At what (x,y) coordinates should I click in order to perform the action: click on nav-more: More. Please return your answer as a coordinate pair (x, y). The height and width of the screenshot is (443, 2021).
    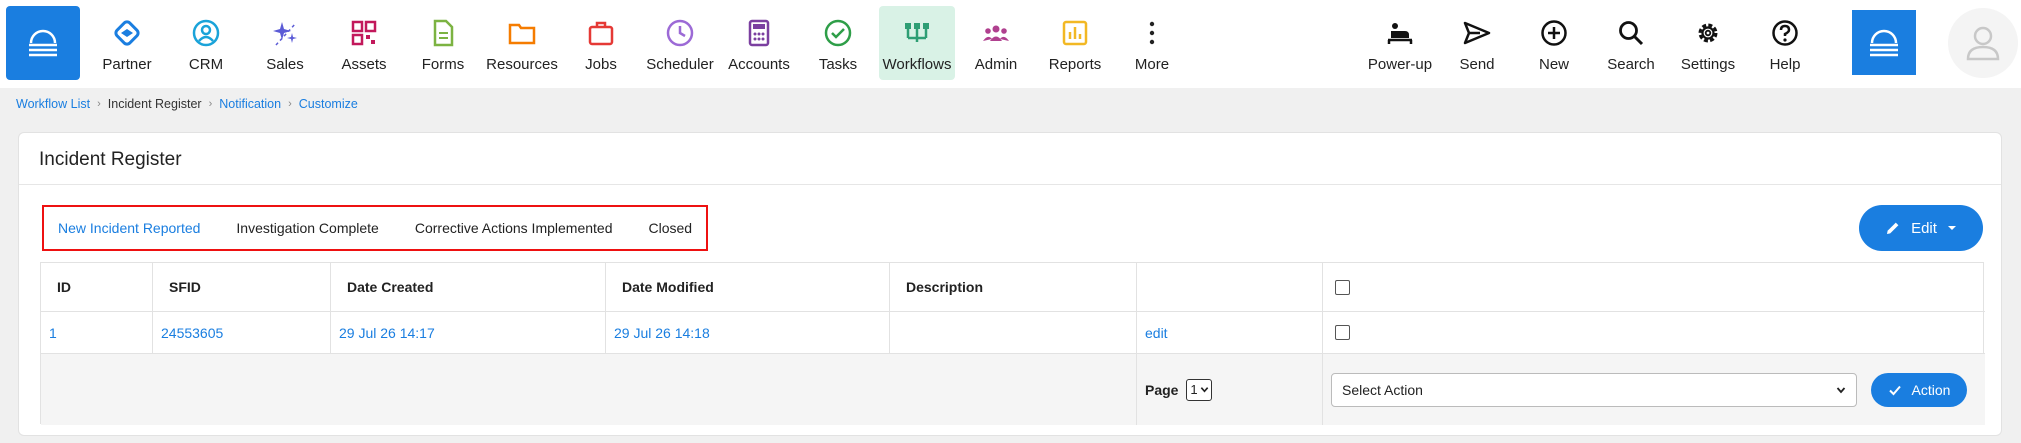
    Looking at the image, I should click on (1152, 43).